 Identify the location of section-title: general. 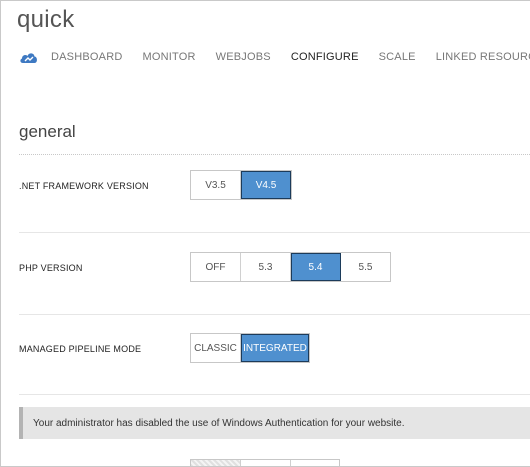
(47, 131).